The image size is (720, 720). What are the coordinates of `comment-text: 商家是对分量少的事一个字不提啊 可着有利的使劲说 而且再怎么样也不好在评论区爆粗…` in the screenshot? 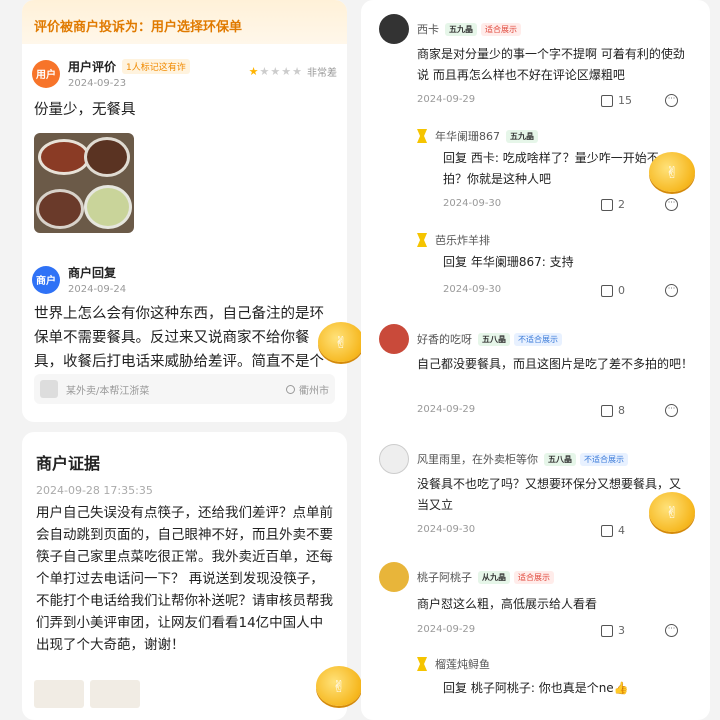 It's located at (551, 64).